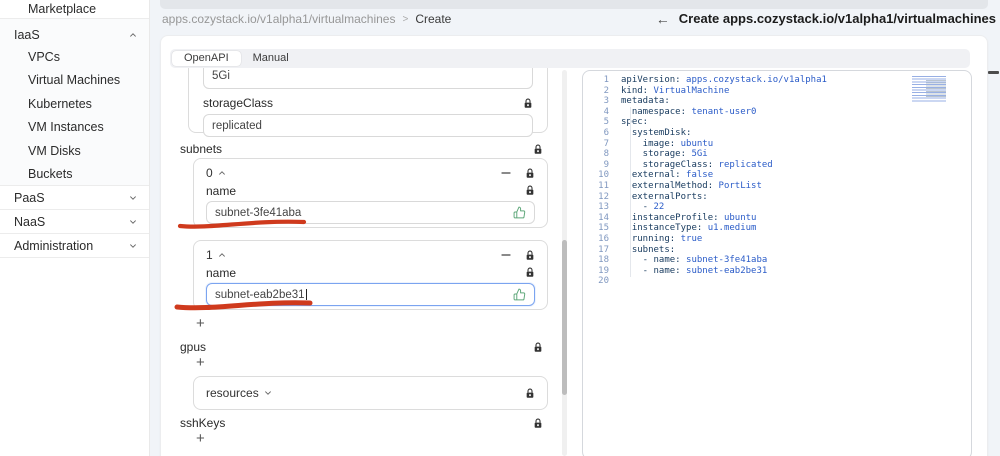  I want to click on sidebar-item-vpcs: VPCs, so click(74, 57).